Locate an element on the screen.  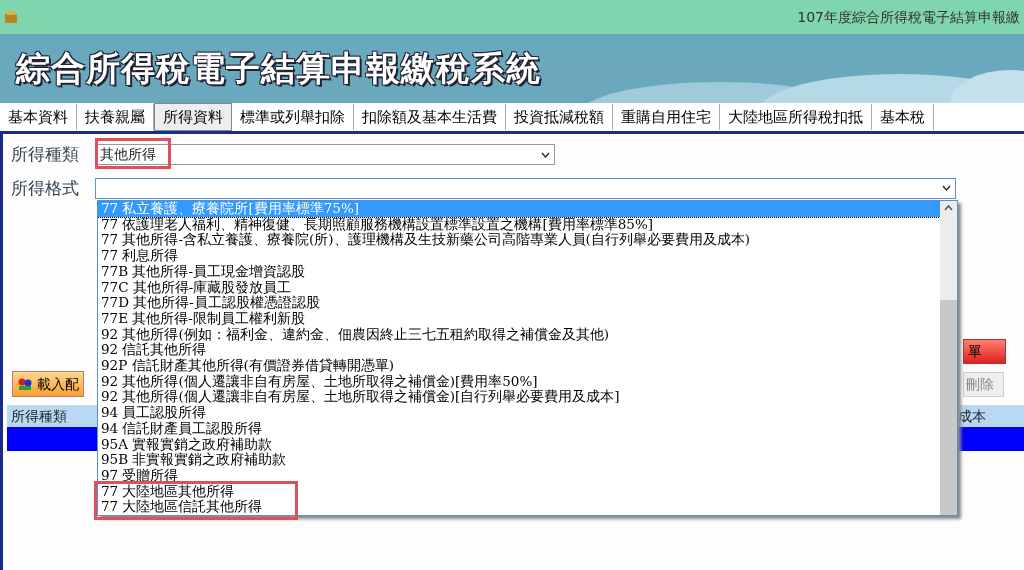
dropdown-option: 77E 其他所得-限制員工權利新股 is located at coordinates (519, 318).